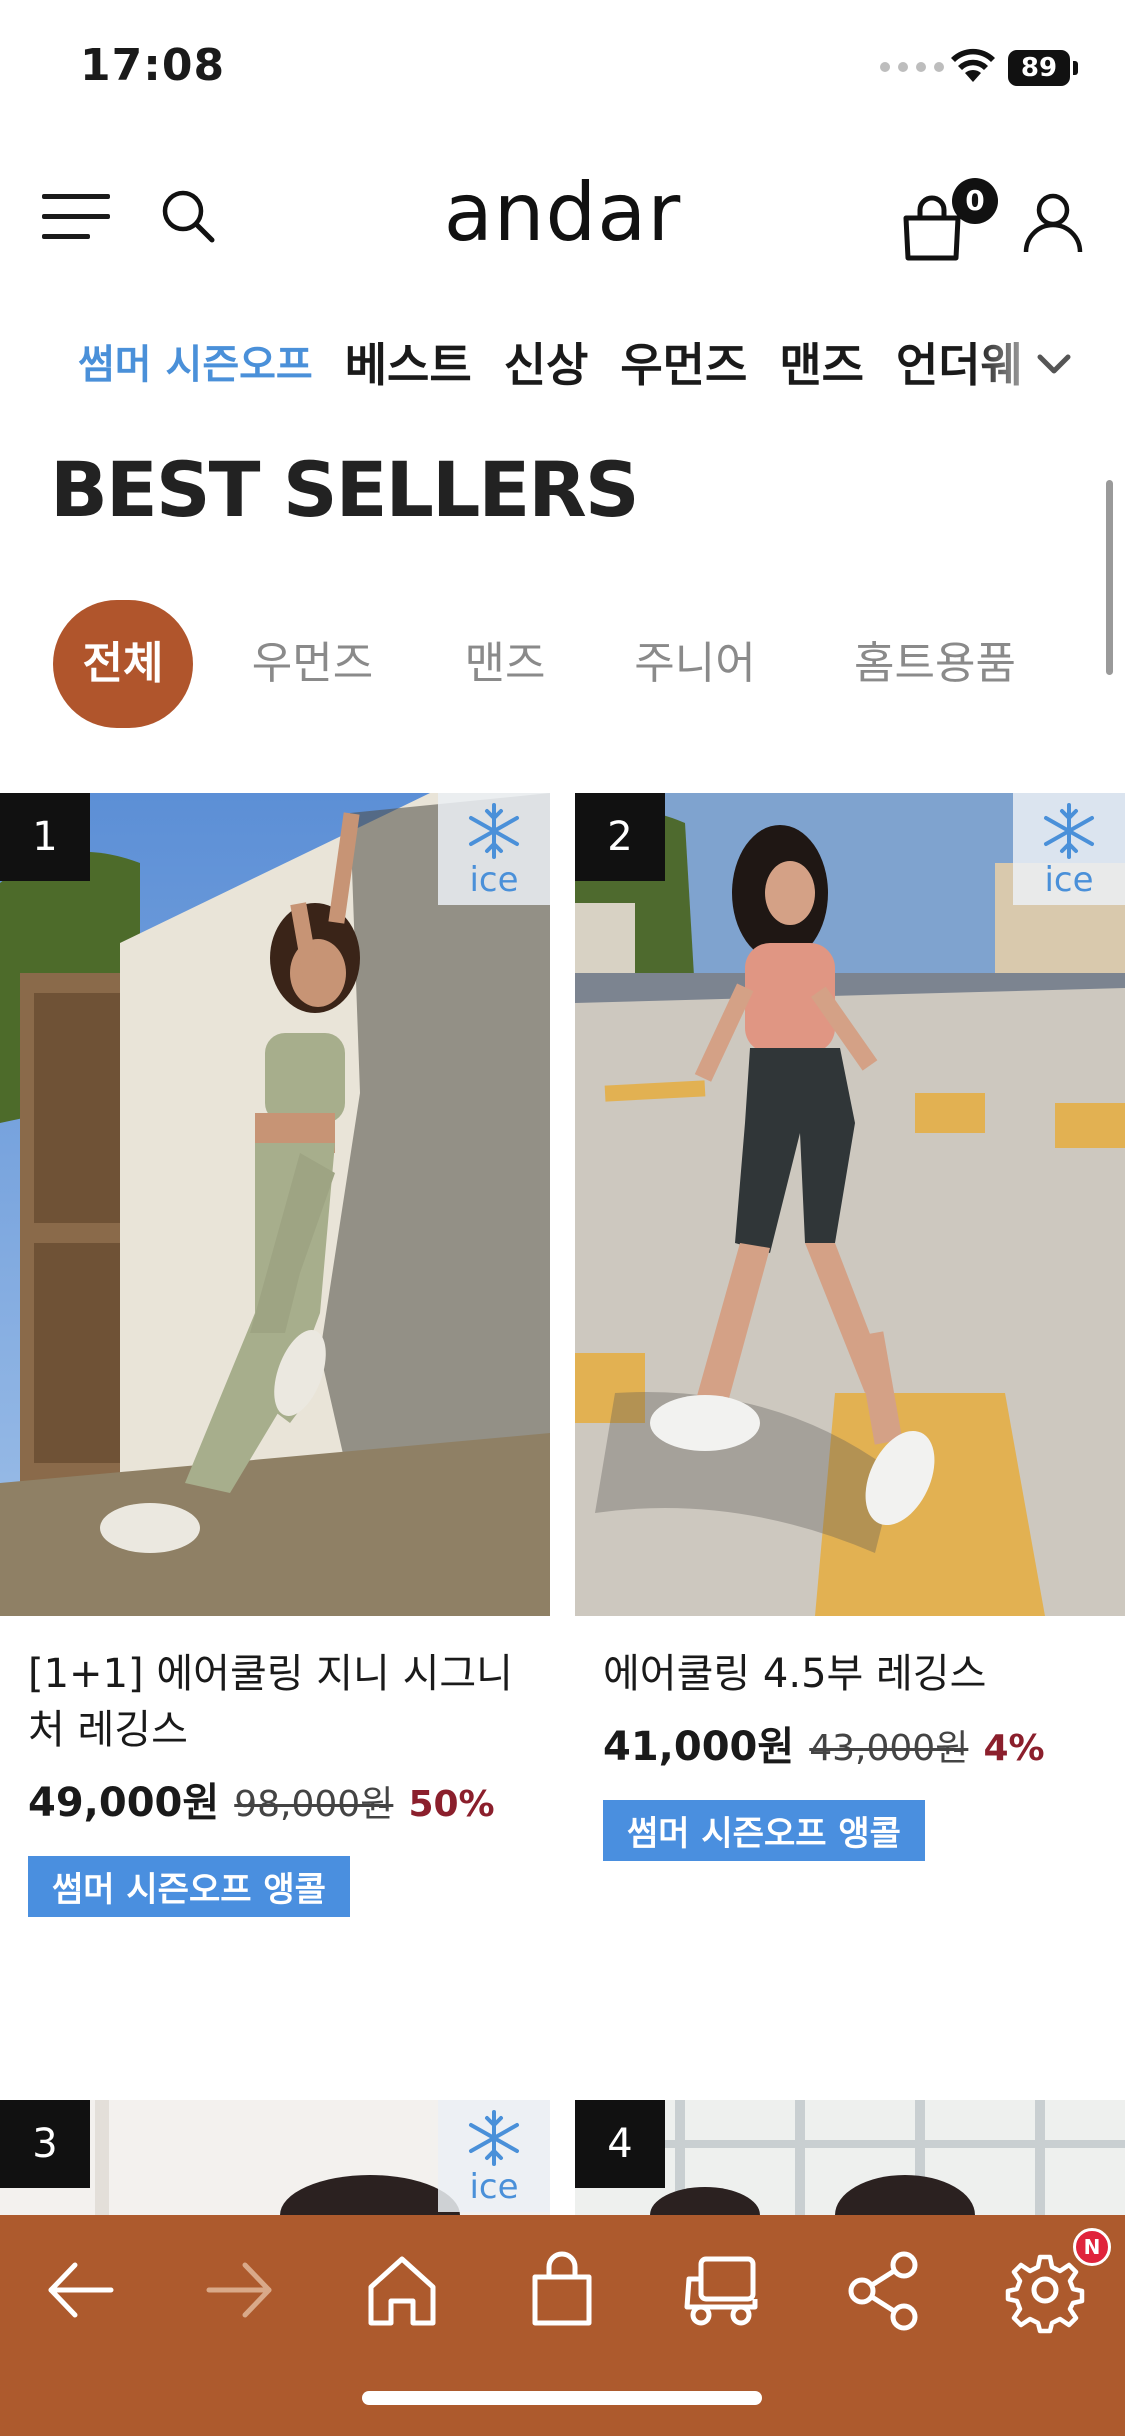 The height and width of the screenshot is (2436, 1125). Describe the element at coordinates (505, 664) in the screenshot. I see `tab-mens: 맨즈` at that location.